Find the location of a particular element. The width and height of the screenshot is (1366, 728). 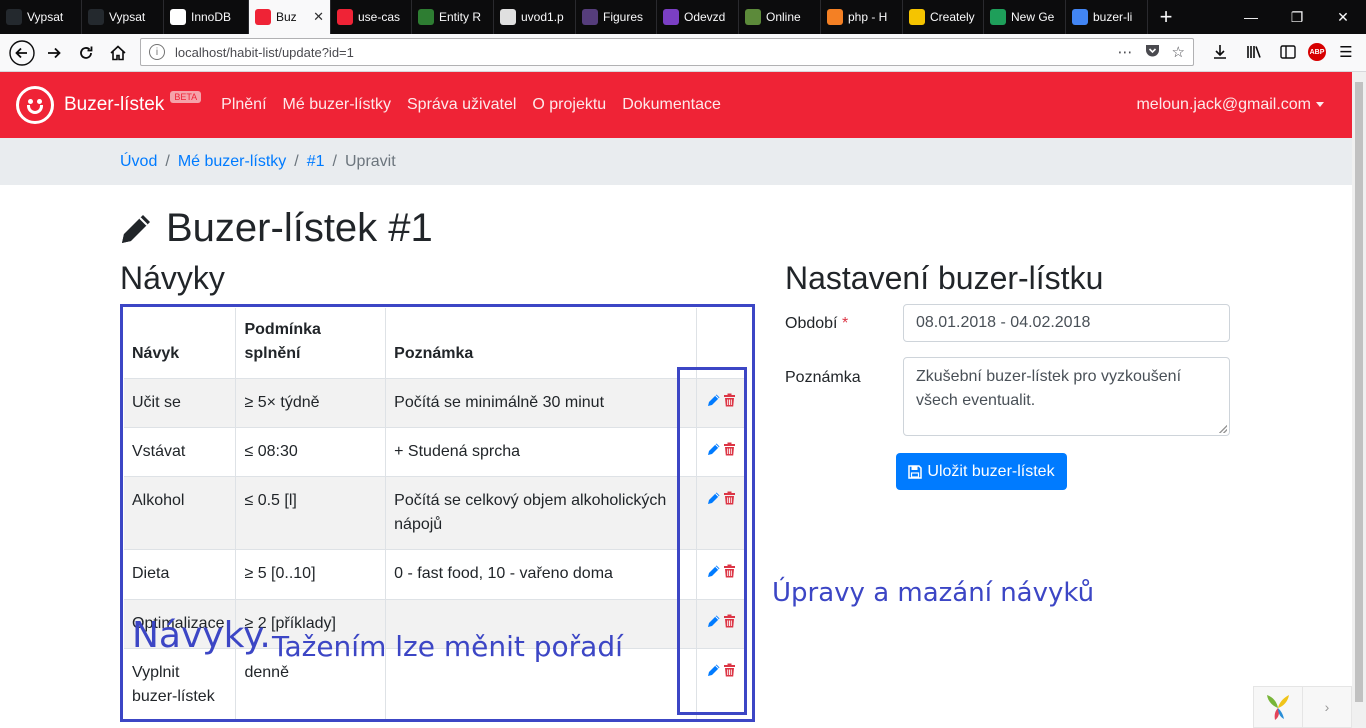

habit-name-cell: Alkohol is located at coordinates (180, 513).